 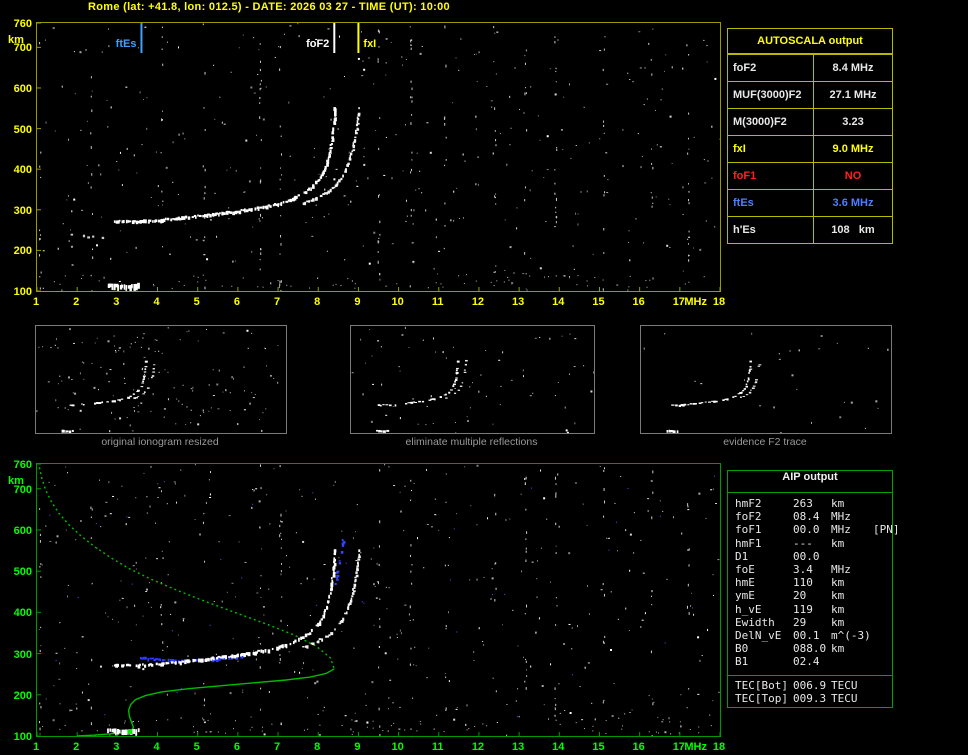 I want to click on aip-table-row: DelN_vE 00.1 m^(-3), so click(x=813, y=635).